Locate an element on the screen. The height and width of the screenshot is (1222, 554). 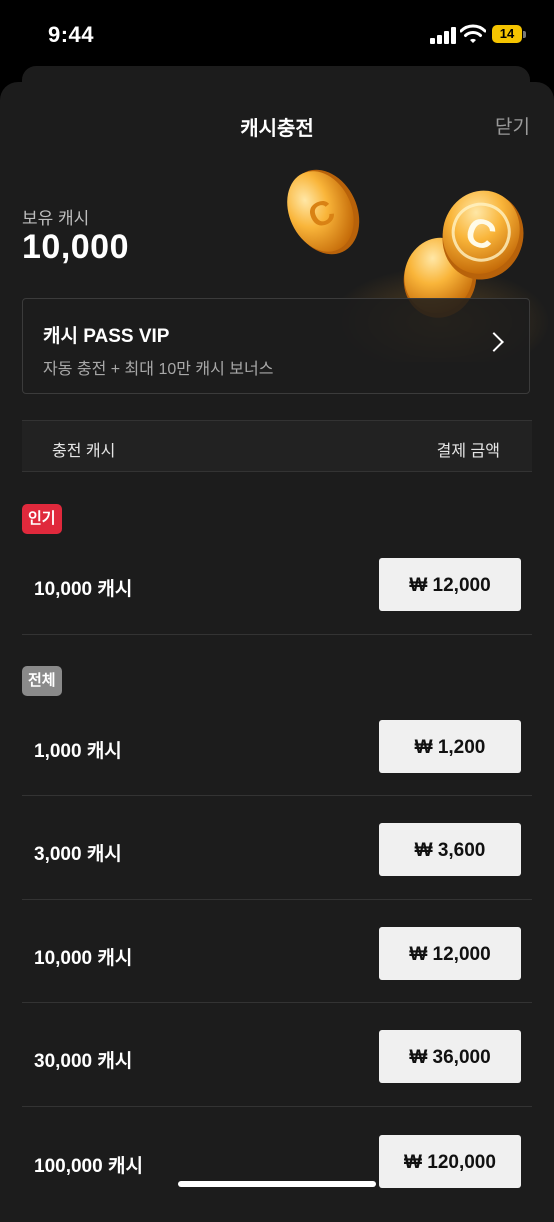
status-time: 9:44 is located at coordinates (71, 34).